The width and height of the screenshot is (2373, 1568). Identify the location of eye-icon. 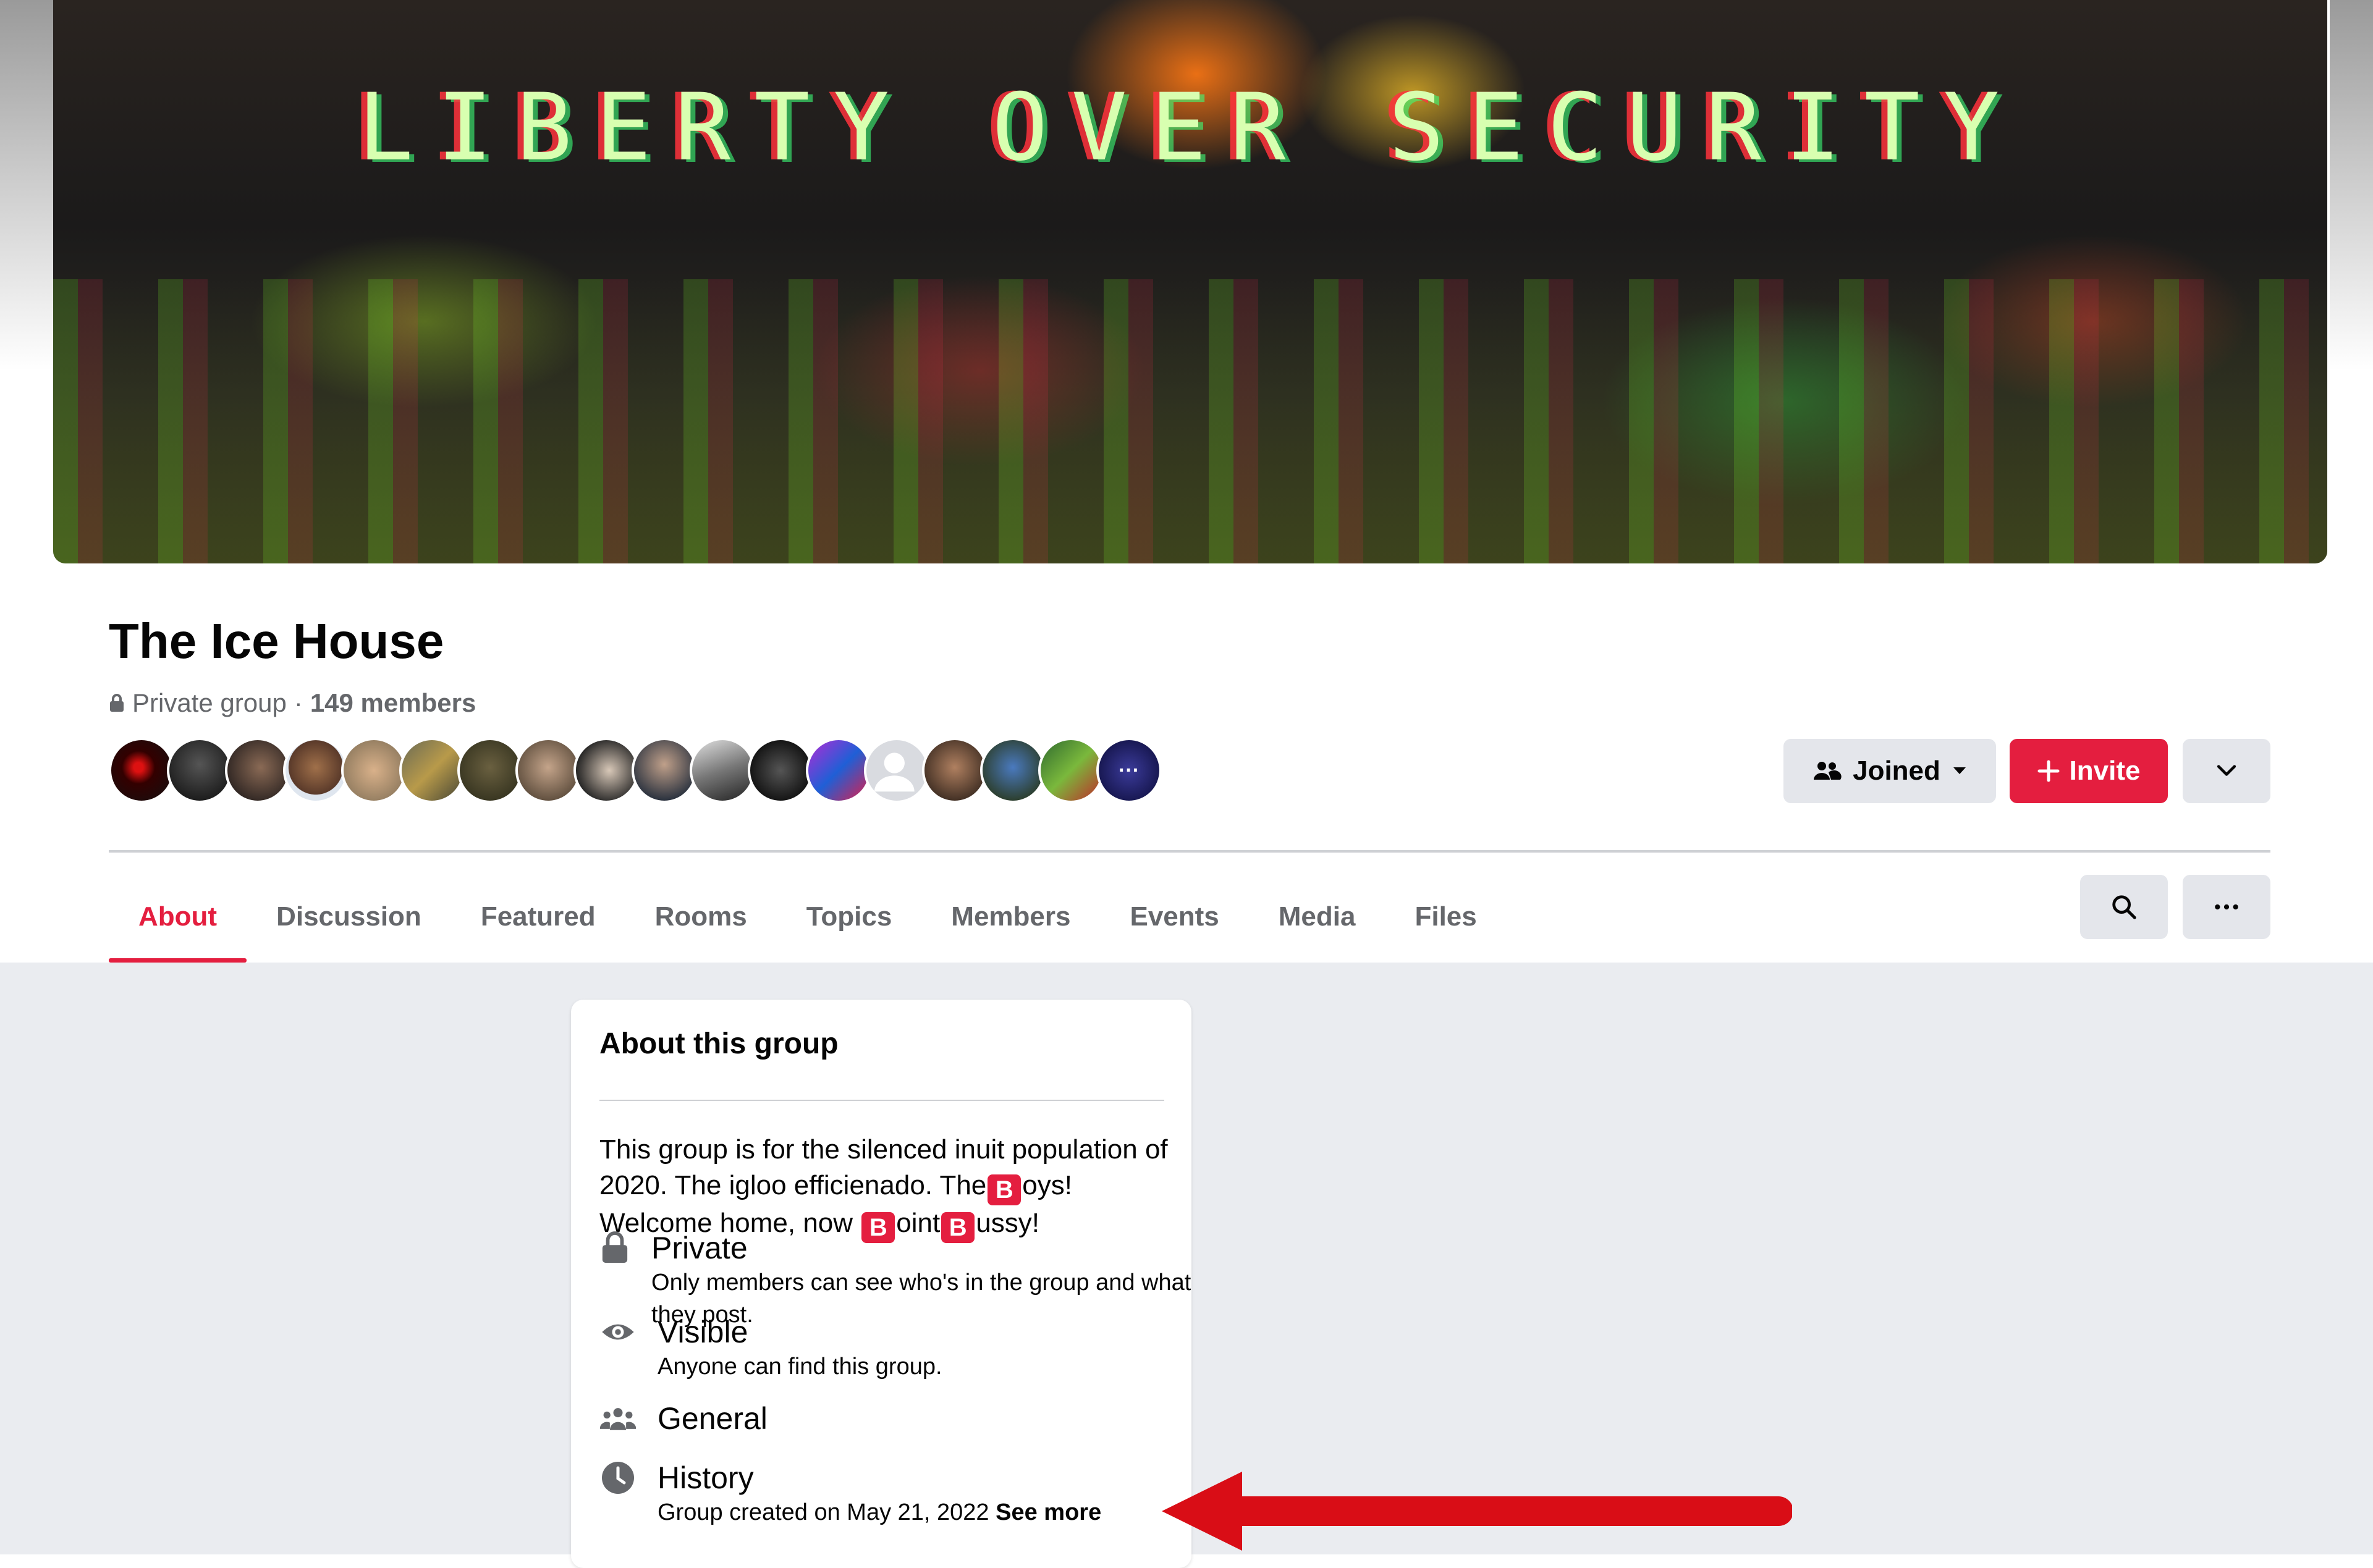
(618, 1332).